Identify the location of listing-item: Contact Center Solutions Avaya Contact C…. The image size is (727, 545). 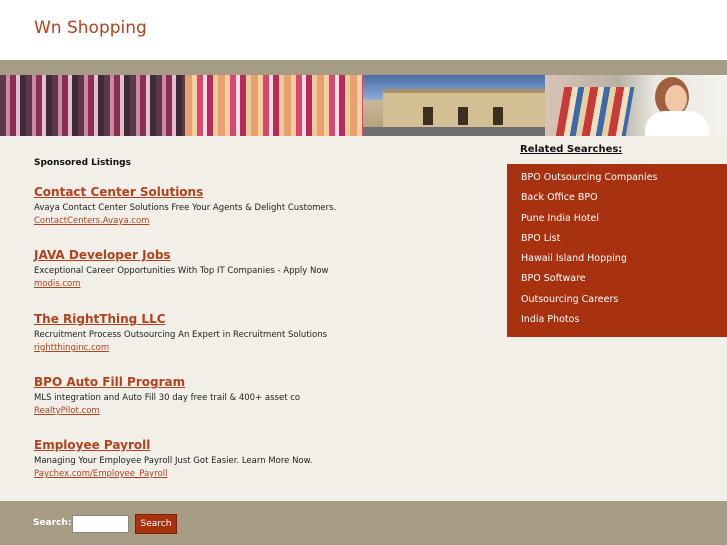
(254, 205).